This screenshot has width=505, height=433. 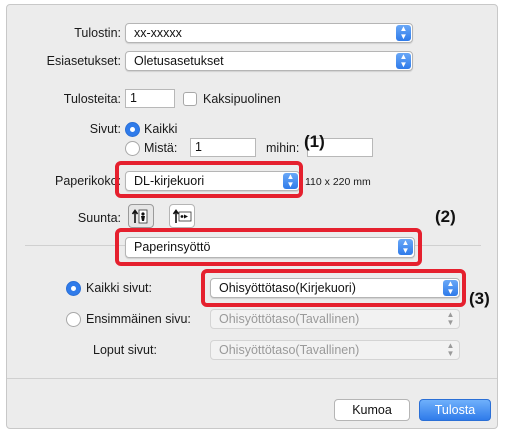 I want to click on pages-all-radio, so click(x=132, y=129).